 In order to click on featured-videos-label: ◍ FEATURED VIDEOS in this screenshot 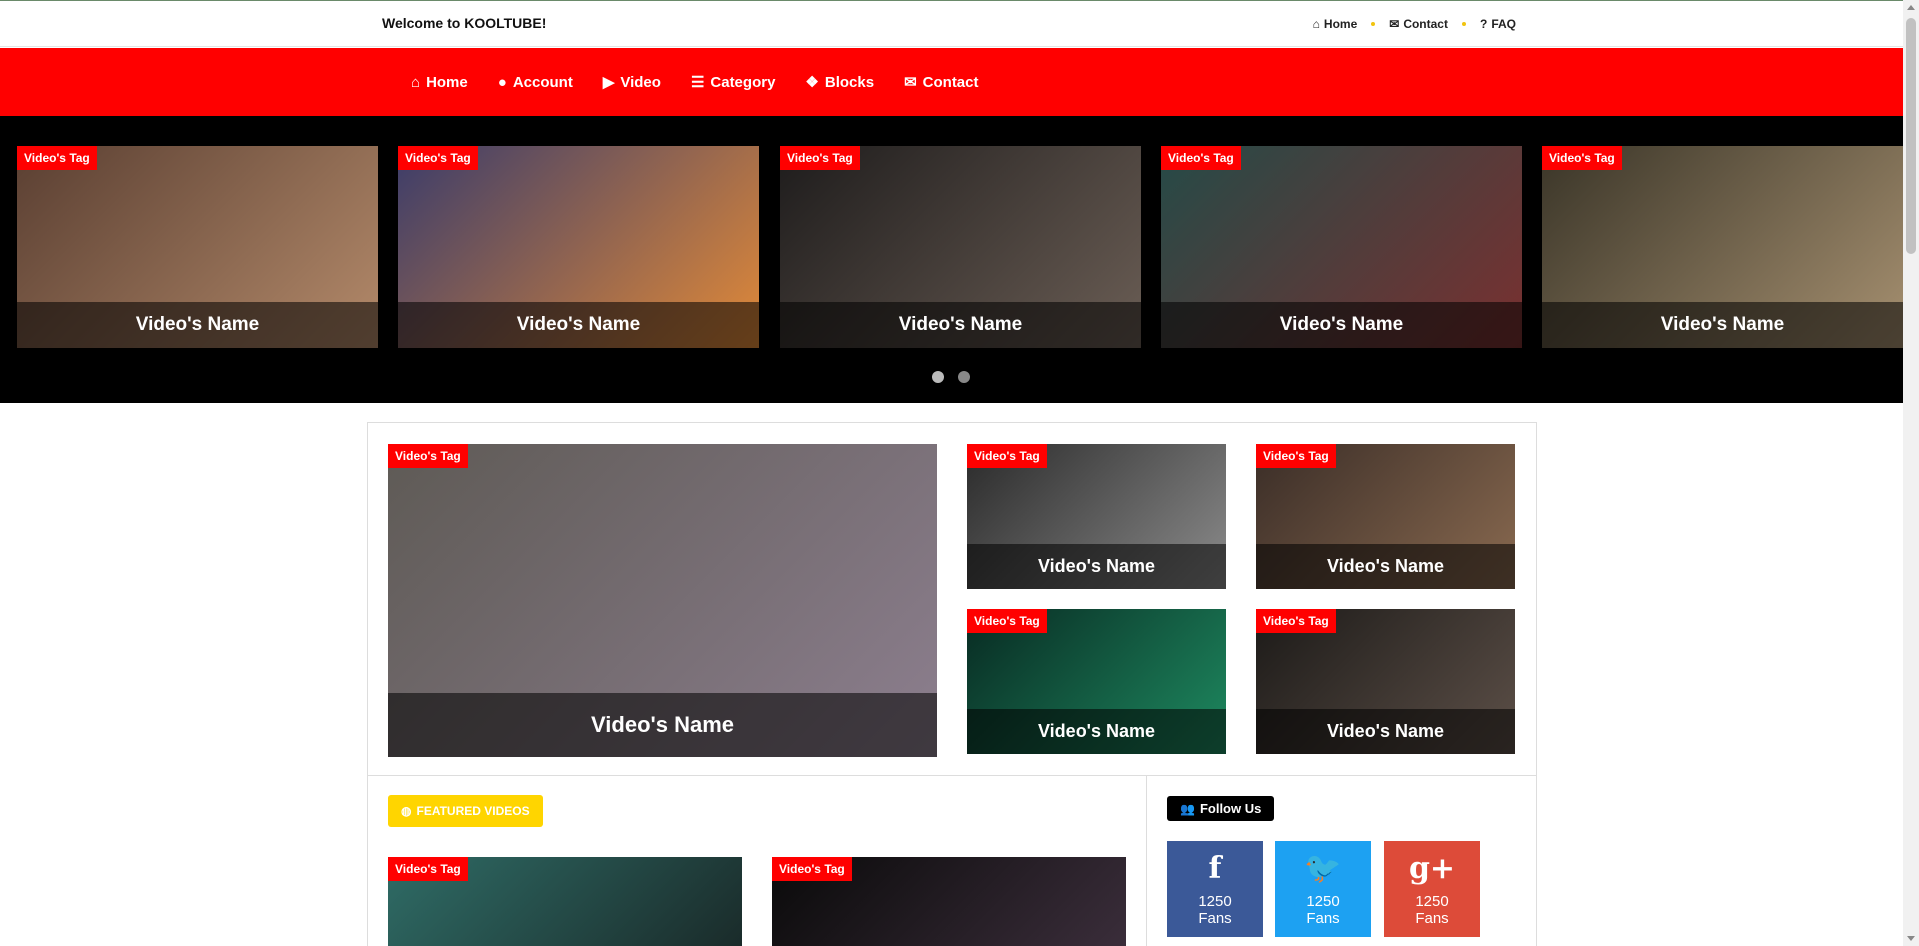, I will do `click(465, 811)`.